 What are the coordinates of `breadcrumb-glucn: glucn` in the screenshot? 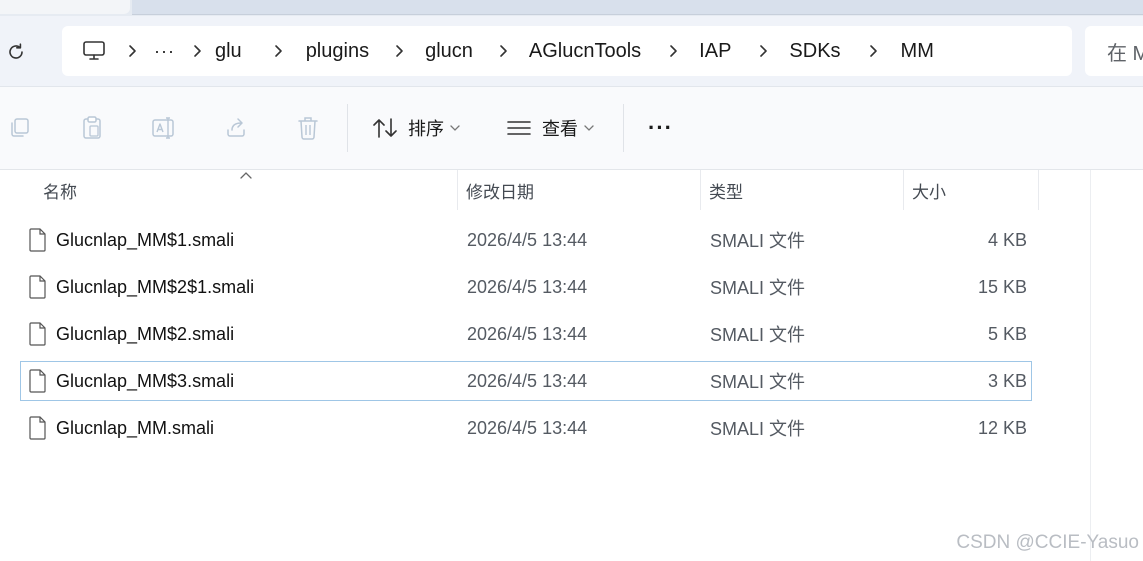 It's located at (449, 51).